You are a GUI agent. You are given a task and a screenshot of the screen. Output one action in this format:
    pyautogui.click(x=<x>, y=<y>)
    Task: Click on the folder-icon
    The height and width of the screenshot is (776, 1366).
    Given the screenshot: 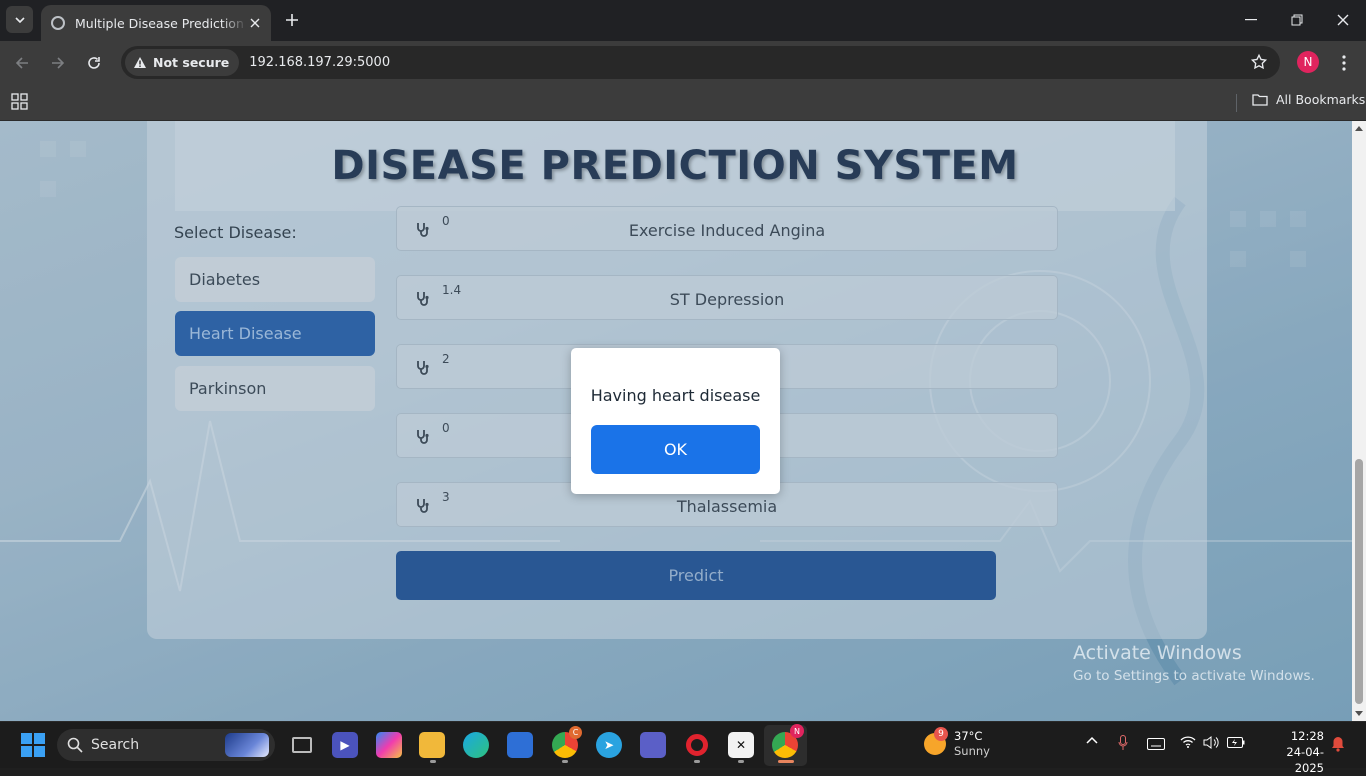 What is the action you would take?
    pyautogui.click(x=1260, y=100)
    